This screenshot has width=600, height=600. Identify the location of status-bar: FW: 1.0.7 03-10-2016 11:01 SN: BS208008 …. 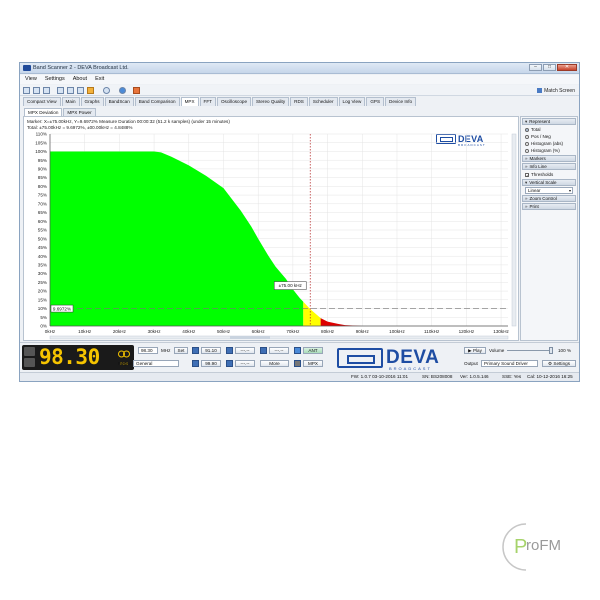
(299, 376).